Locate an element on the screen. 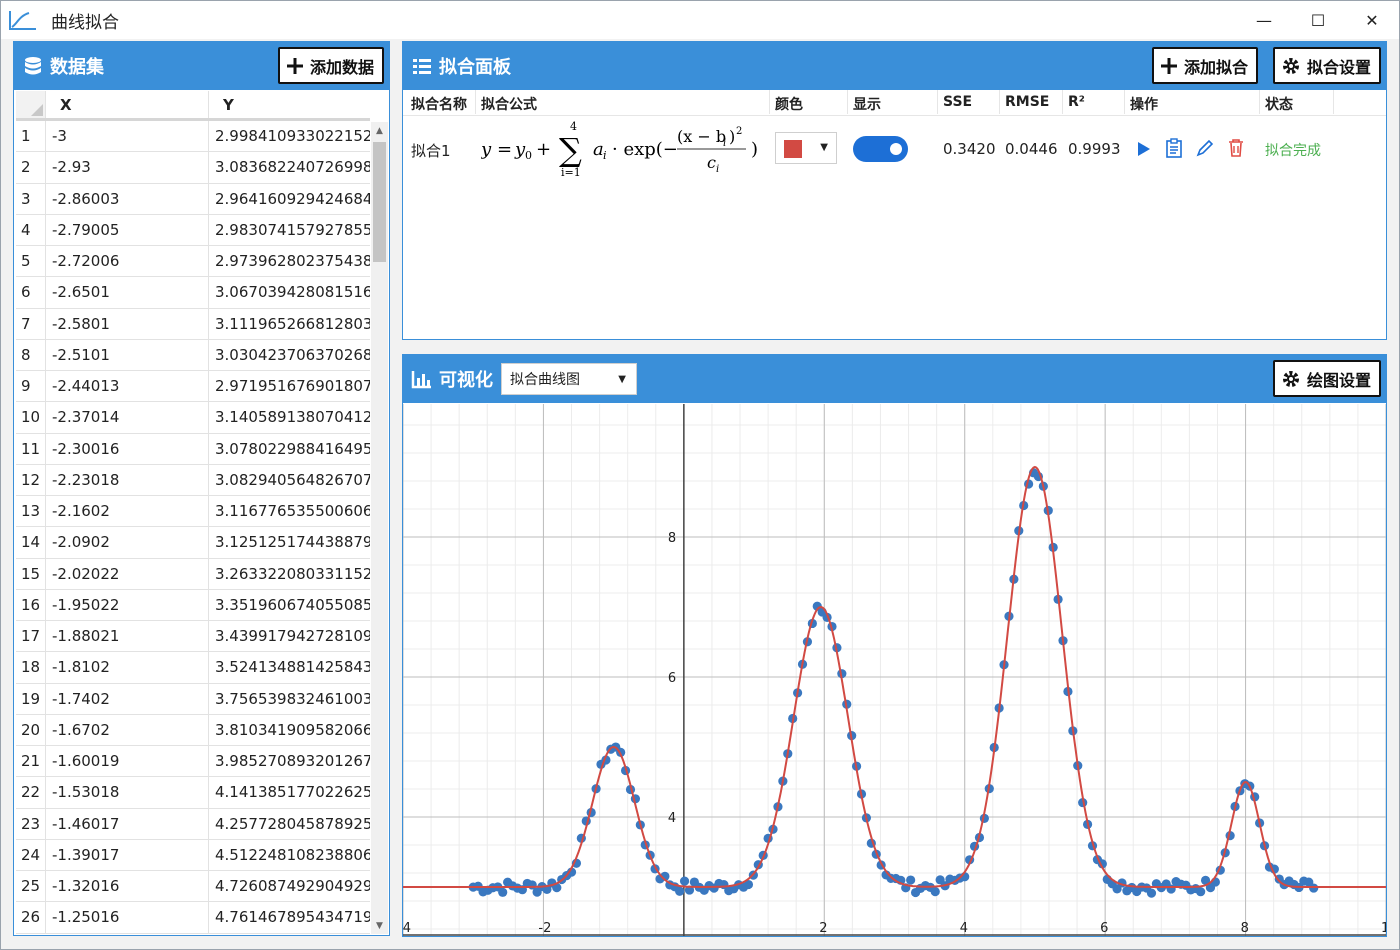 This screenshot has height=950, width=1400. table-row: 9 -2.44013 2.971951676901807 is located at coordinates (193, 387).